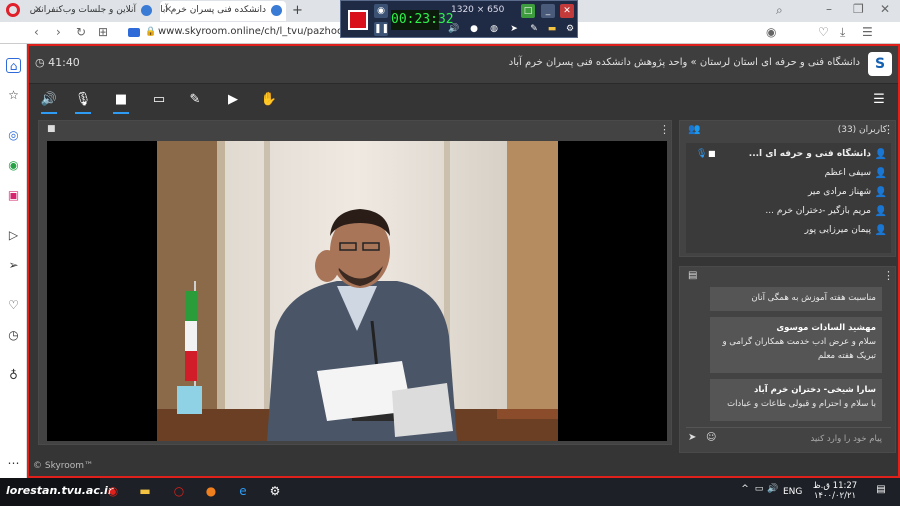 Image resolution: width=900 pixels, height=506 pixels. I want to click on history-icon: ◷, so click(13, 335).